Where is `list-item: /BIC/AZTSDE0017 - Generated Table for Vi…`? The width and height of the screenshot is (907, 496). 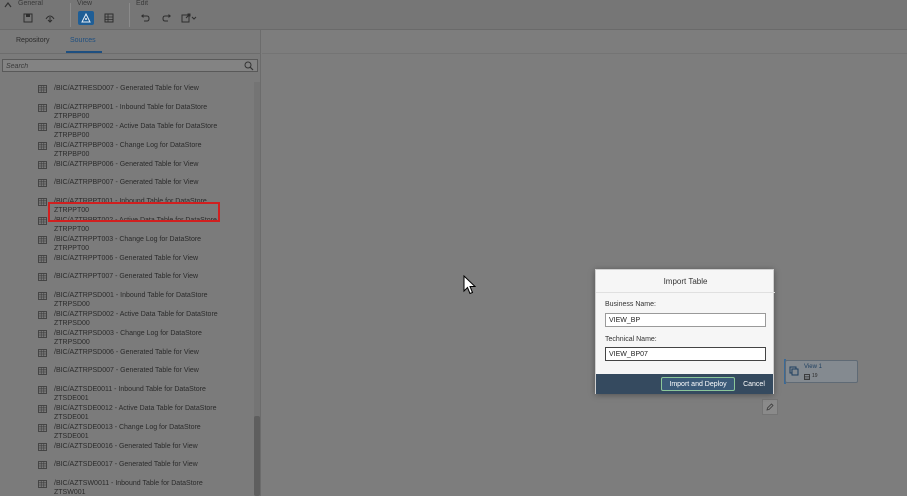 list-item: /BIC/AZTSDE0017 - Generated Table for Vi… is located at coordinates (143, 464).